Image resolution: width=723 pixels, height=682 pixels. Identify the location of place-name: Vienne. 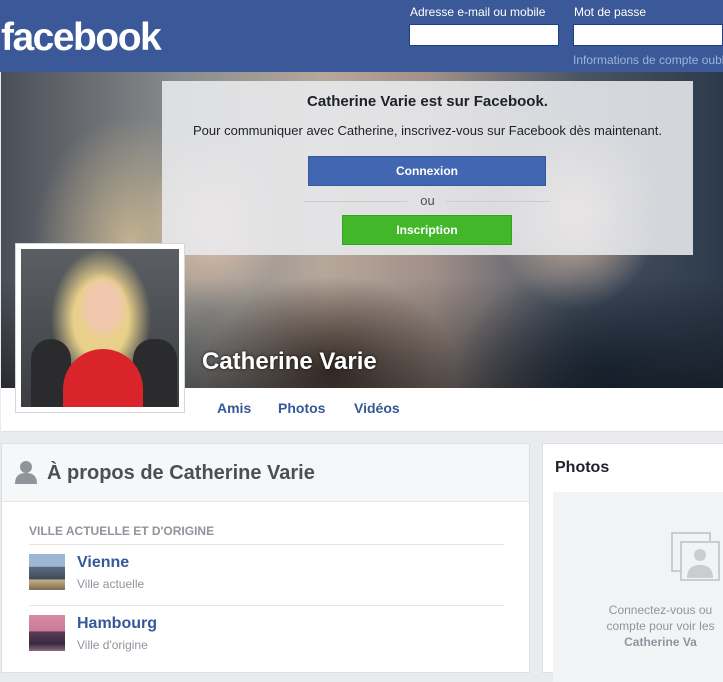
(103, 563).